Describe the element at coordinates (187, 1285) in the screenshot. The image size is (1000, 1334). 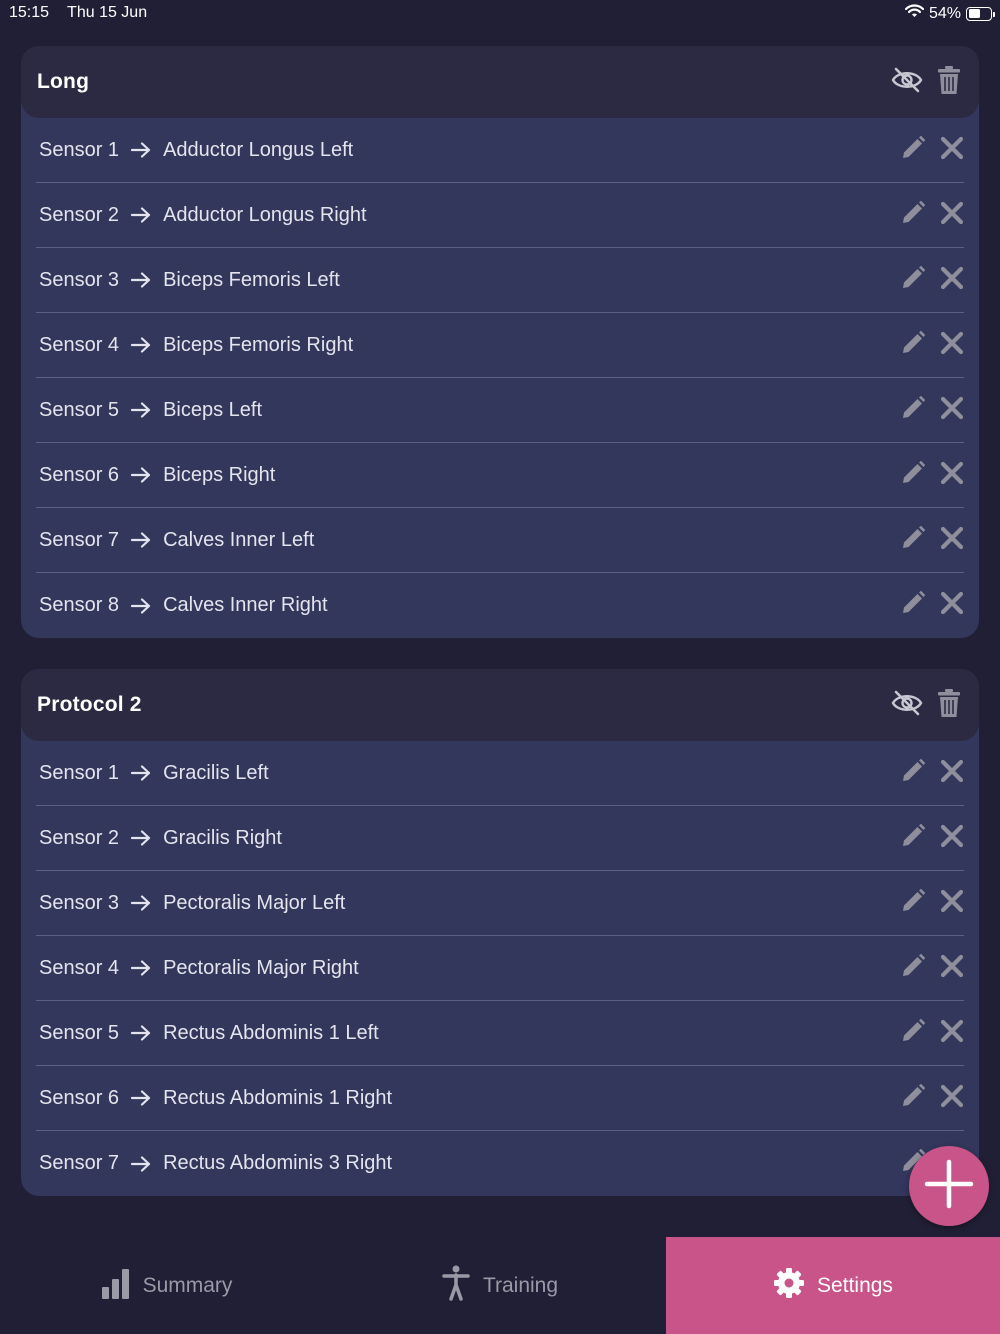
I see `nav-summary-label: Summary` at that location.